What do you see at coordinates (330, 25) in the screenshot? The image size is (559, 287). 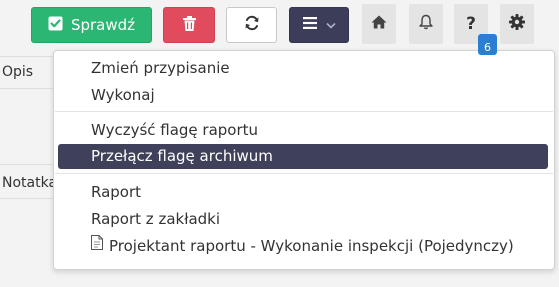 I see `chevron-down-icon` at bounding box center [330, 25].